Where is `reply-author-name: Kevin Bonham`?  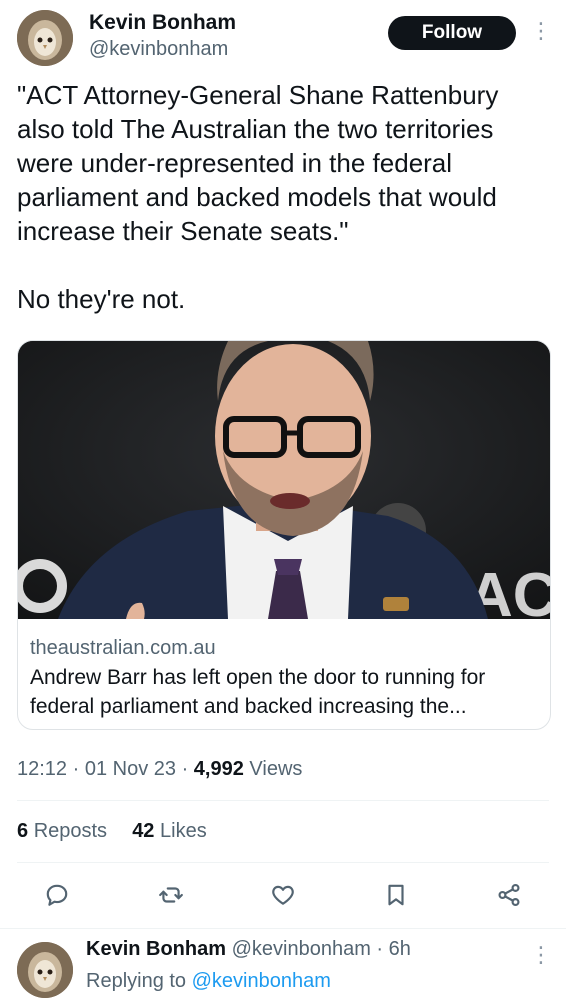
reply-author-name: Kevin Bonham is located at coordinates (156, 949).